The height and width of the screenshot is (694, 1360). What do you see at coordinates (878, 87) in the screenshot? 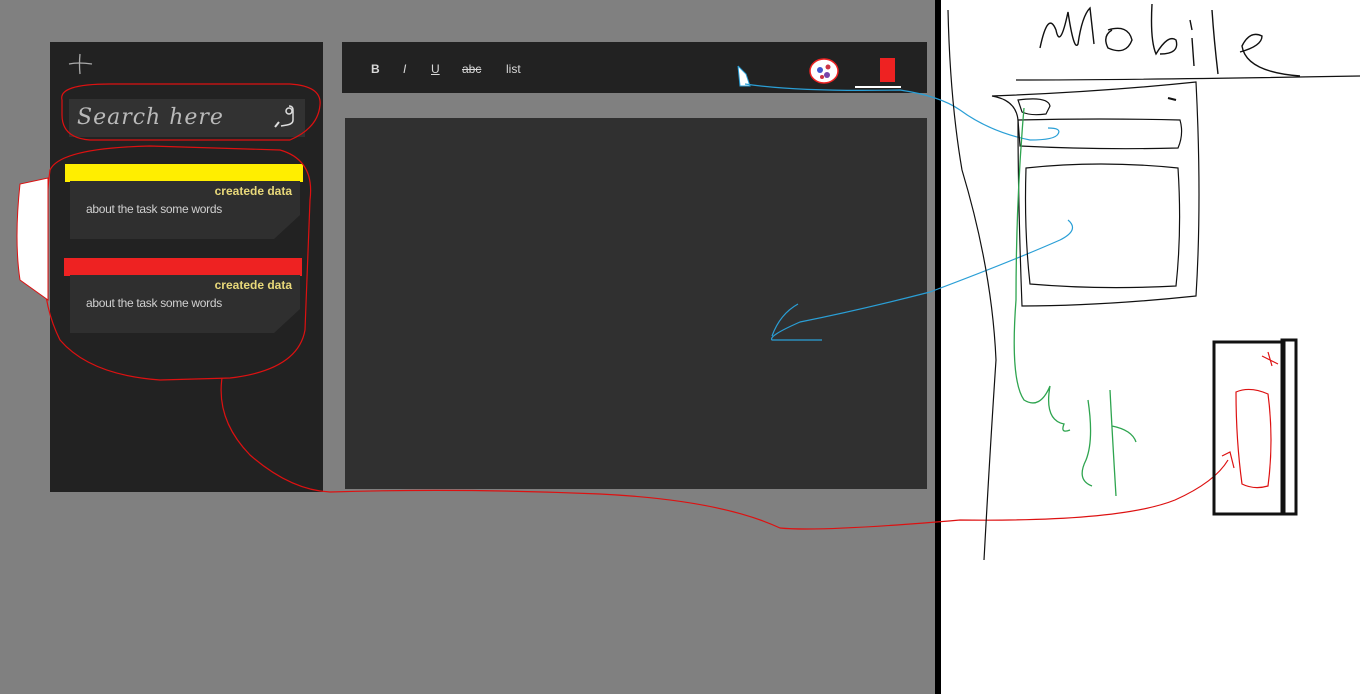
I see `underline-mark` at bounding box center [878, 87].